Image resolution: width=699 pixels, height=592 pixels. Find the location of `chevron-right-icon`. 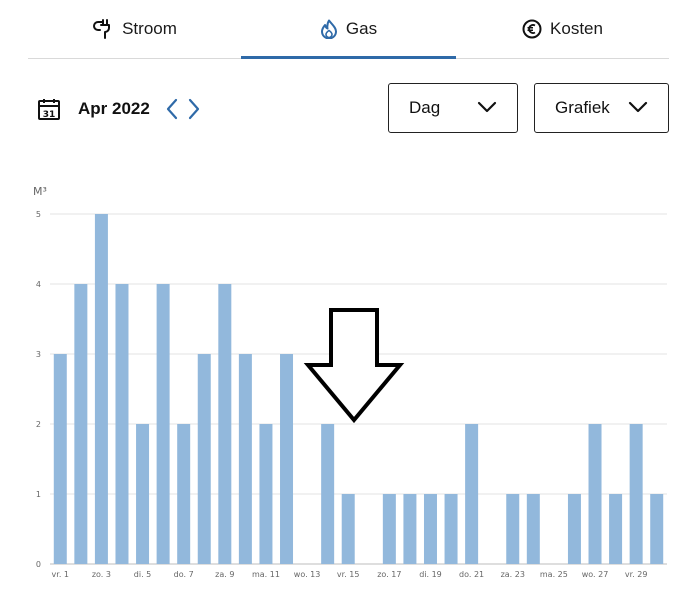

chevron-right-icon is located at coordinates (193, 109).